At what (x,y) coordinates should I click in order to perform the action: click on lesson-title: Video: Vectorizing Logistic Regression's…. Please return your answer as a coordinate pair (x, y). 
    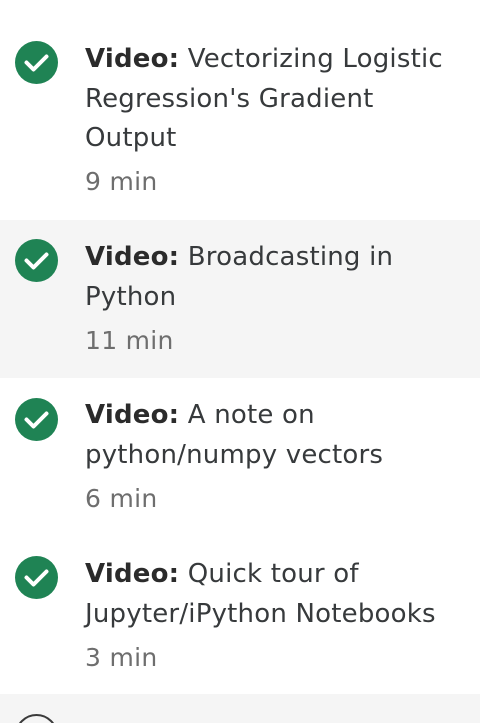
    Looking at the image, I should click on (272, 99).